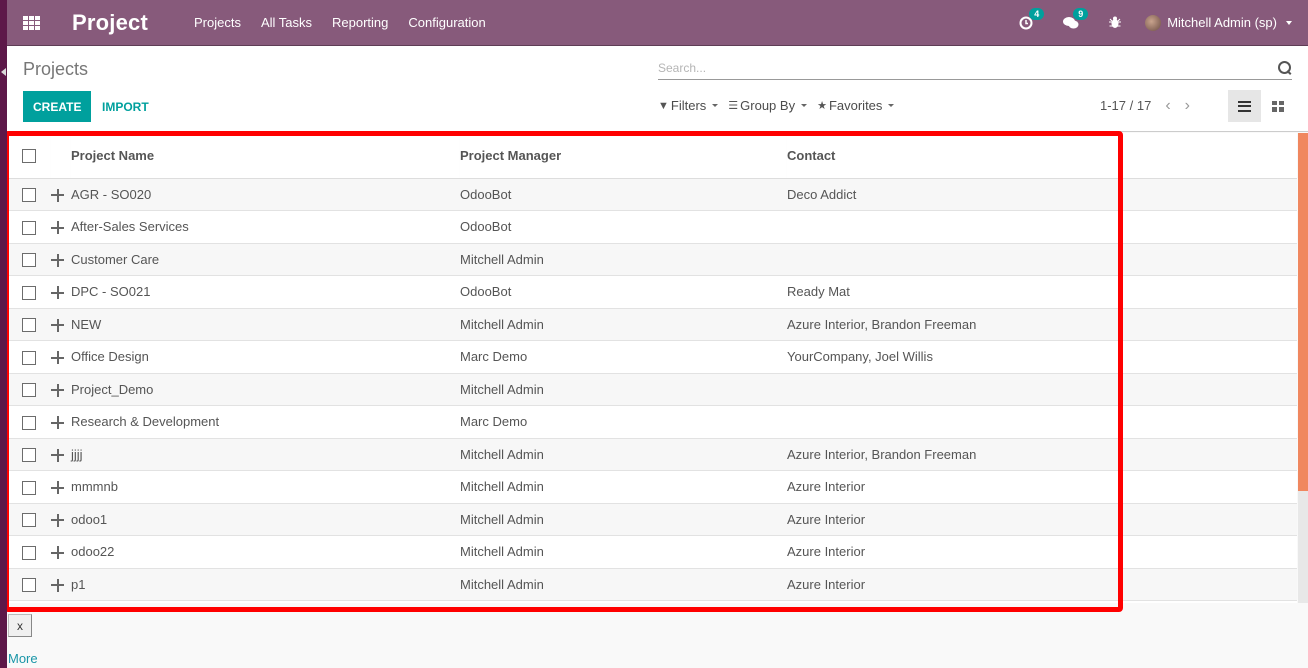 The height and width of the screenshot is (668, 1308). What do you see at coordinates (29, 156) in the screenshot?
I see `select-all-checkbox` at bounding box center [29, 156].